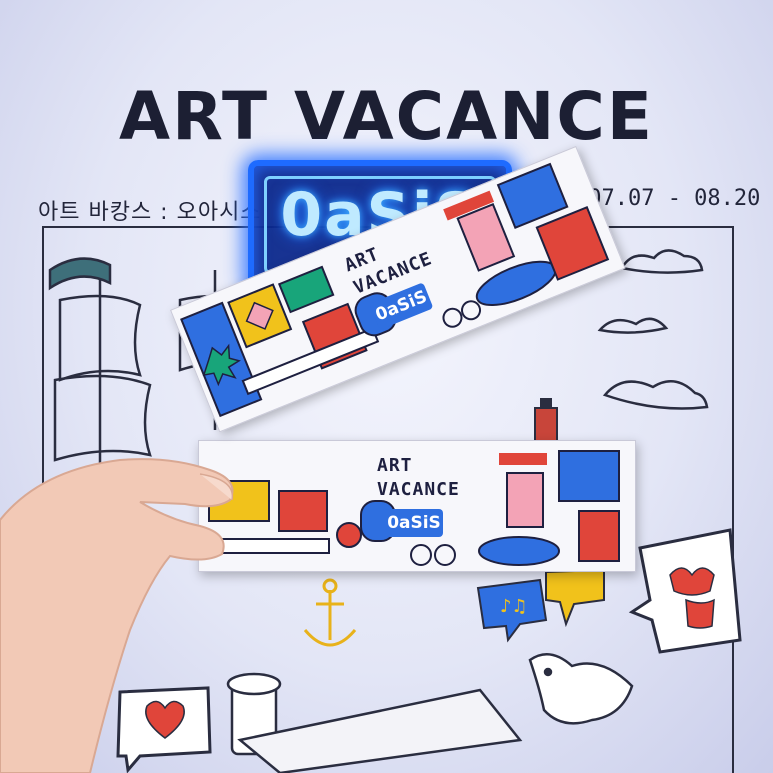  What do you see at coordinates (117, 615) in the screenshot?
I see `hand` at bounding box center [117, 615].